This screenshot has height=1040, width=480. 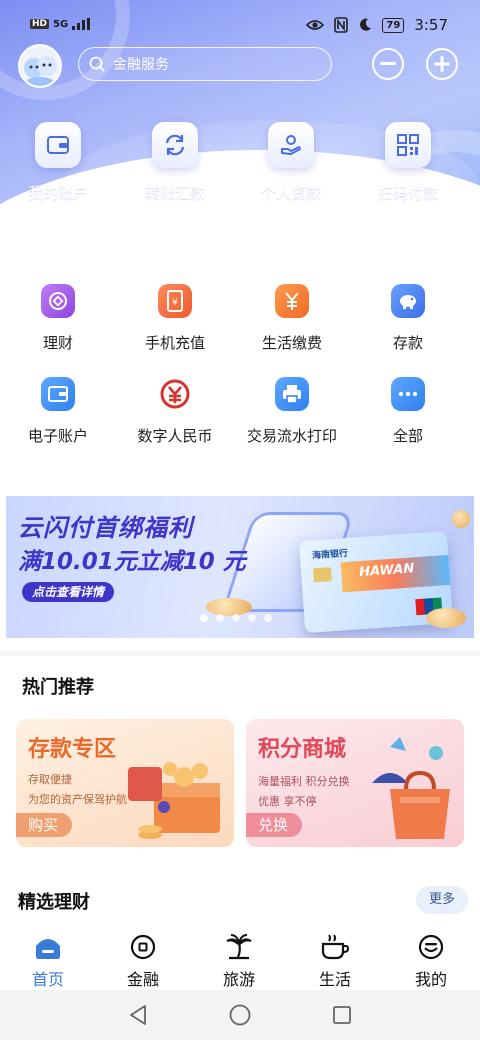 I want to click on phone-recharge-icon: ¥, so click(x=175, y=301).